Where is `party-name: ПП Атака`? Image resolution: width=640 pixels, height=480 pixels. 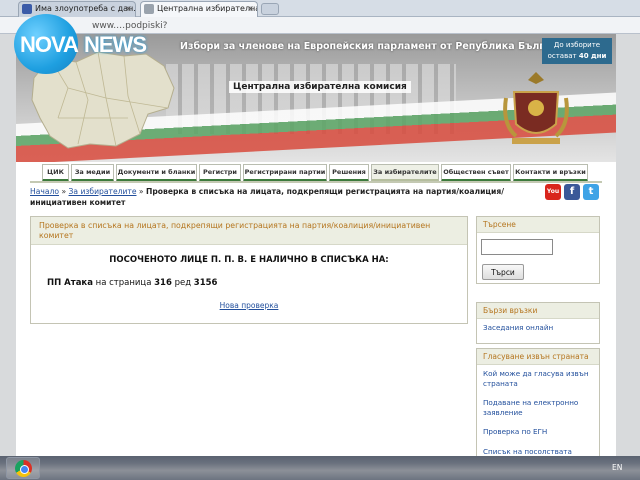
party-name: ПП Атака is located at coordinates (70, 283).